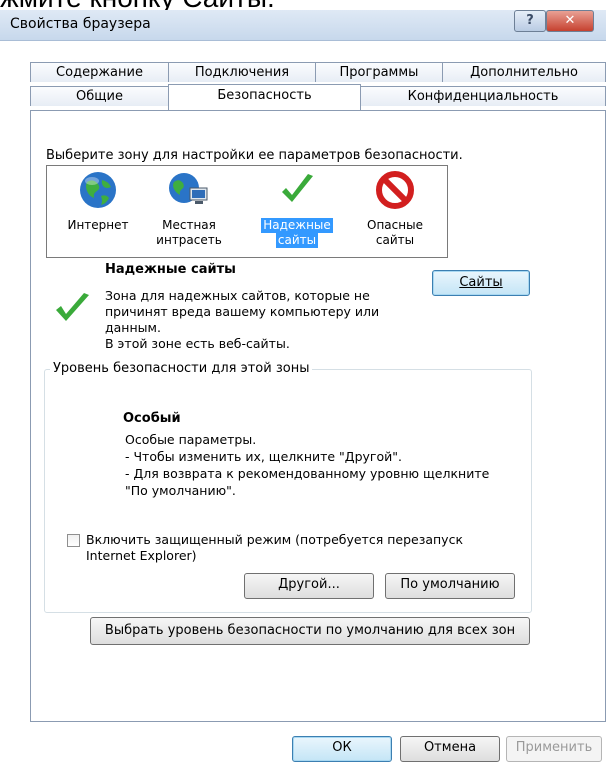 This screenshot has width=606, height=772. I want to click on tab-programs: Программы, so click(379, 72).